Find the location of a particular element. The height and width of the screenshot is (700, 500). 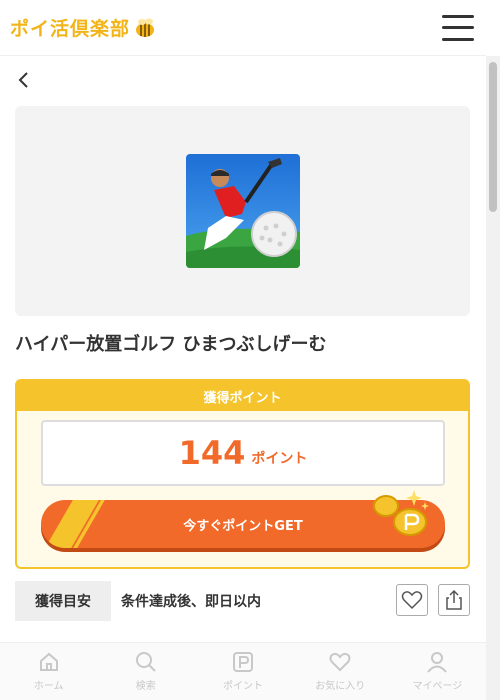

nav-points-label: ポイント is located at coordinates (243, 686).